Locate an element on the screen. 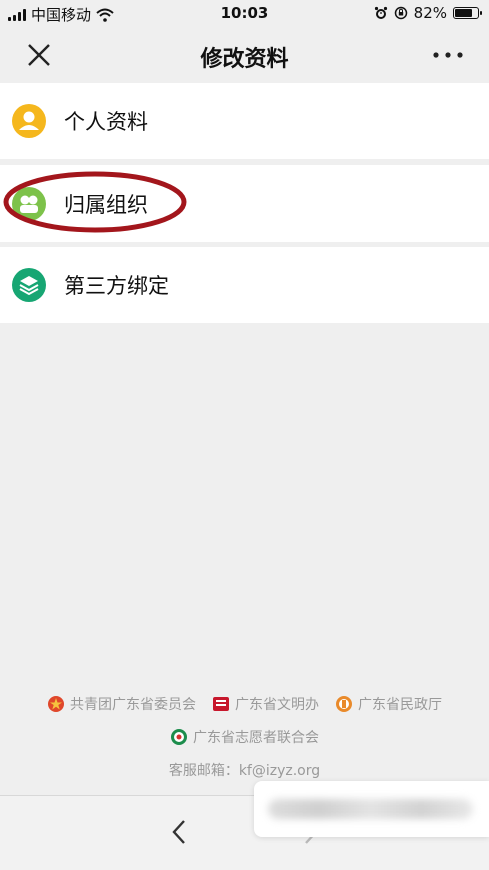 This screenshot has width=489, height=870. volunteer-federation-logo-icon is located at coordinates (179, 737).